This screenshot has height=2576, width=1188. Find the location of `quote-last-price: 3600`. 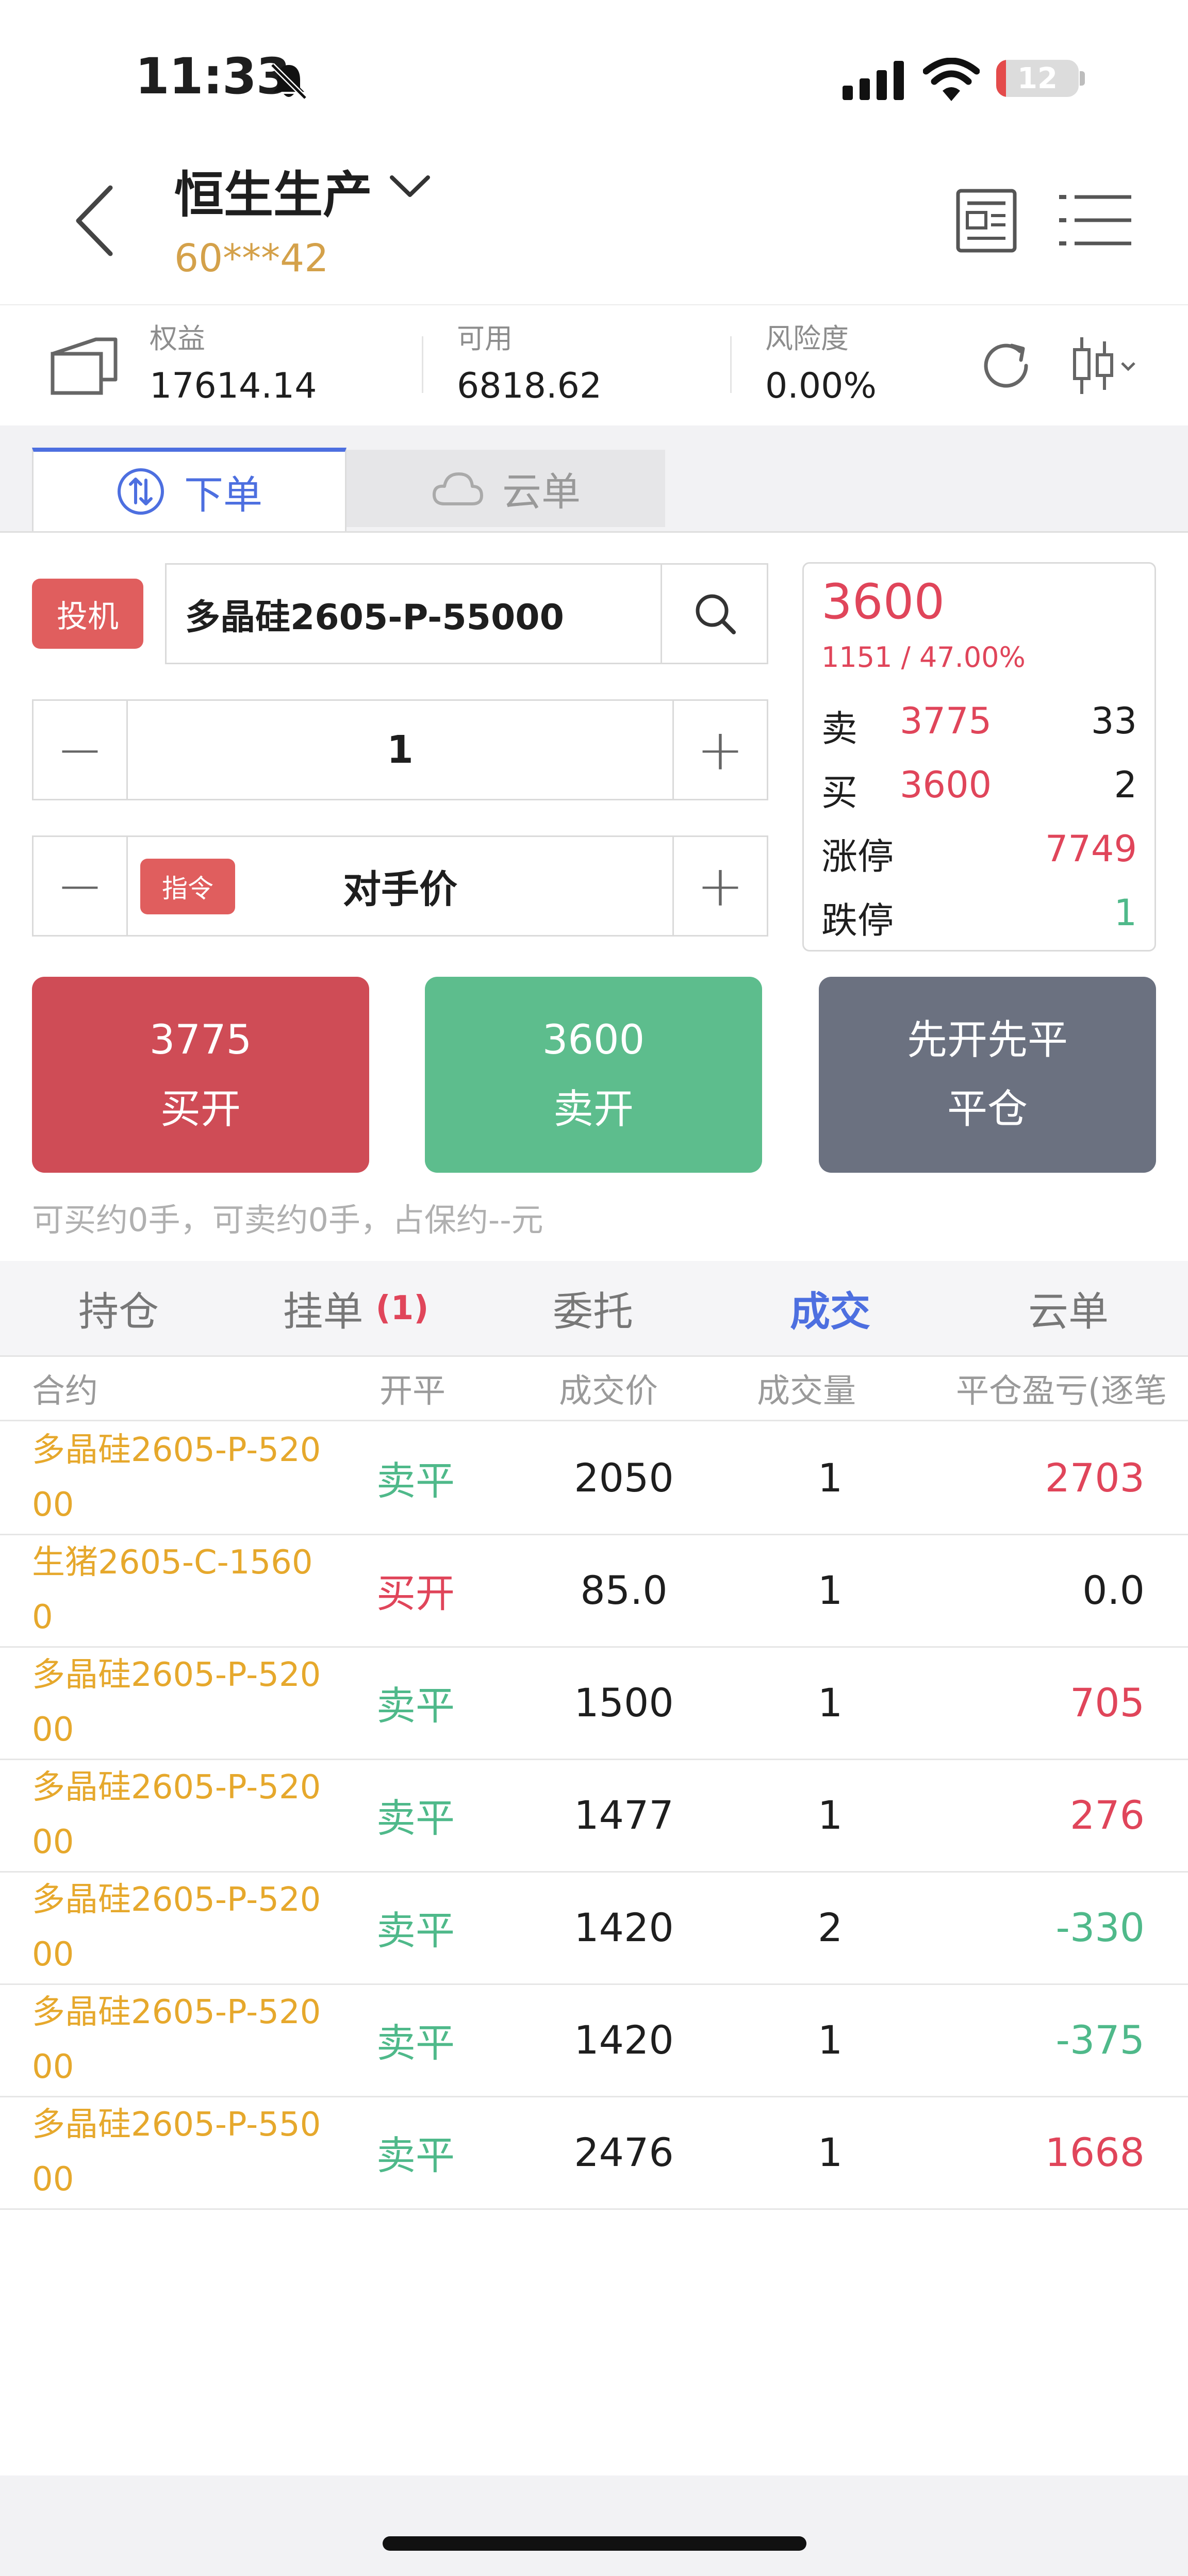

quote-last-price: 3600 is located at coordinates (883, 602).